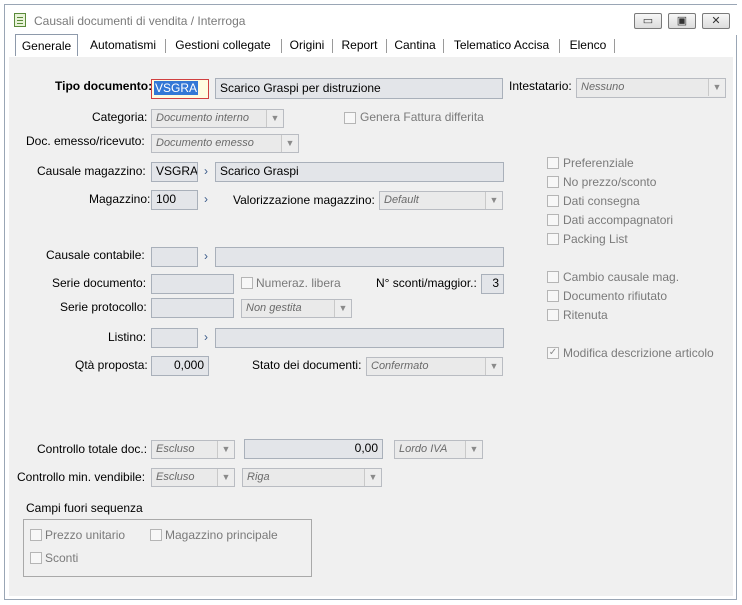 This screenshot has height=605, width=742. What do you see at coordinates (359, 88) in the screenshot?
I see `tipo-documento-description-field: Scarico Graspi per distruzione` at bounding box center [359, 88].